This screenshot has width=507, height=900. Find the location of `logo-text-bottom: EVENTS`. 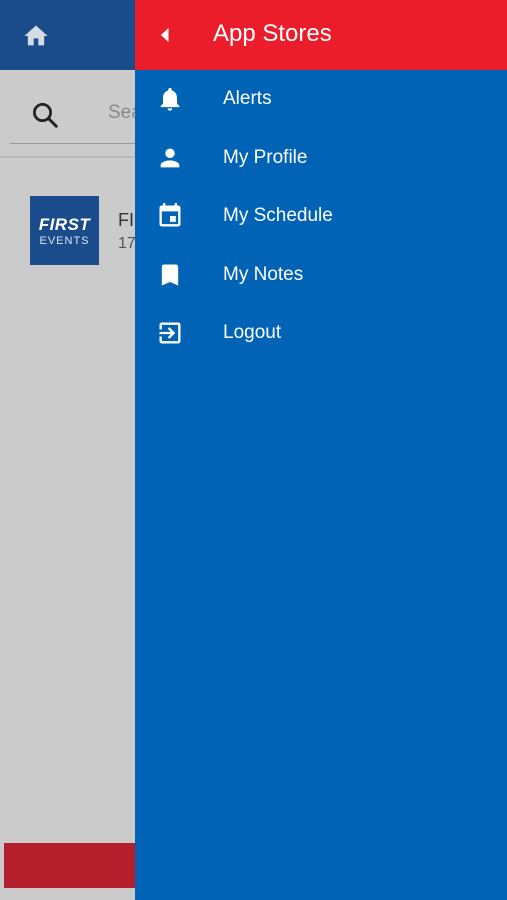

logo-text-bottom: EVENTS is located at coordinates (64, 241).